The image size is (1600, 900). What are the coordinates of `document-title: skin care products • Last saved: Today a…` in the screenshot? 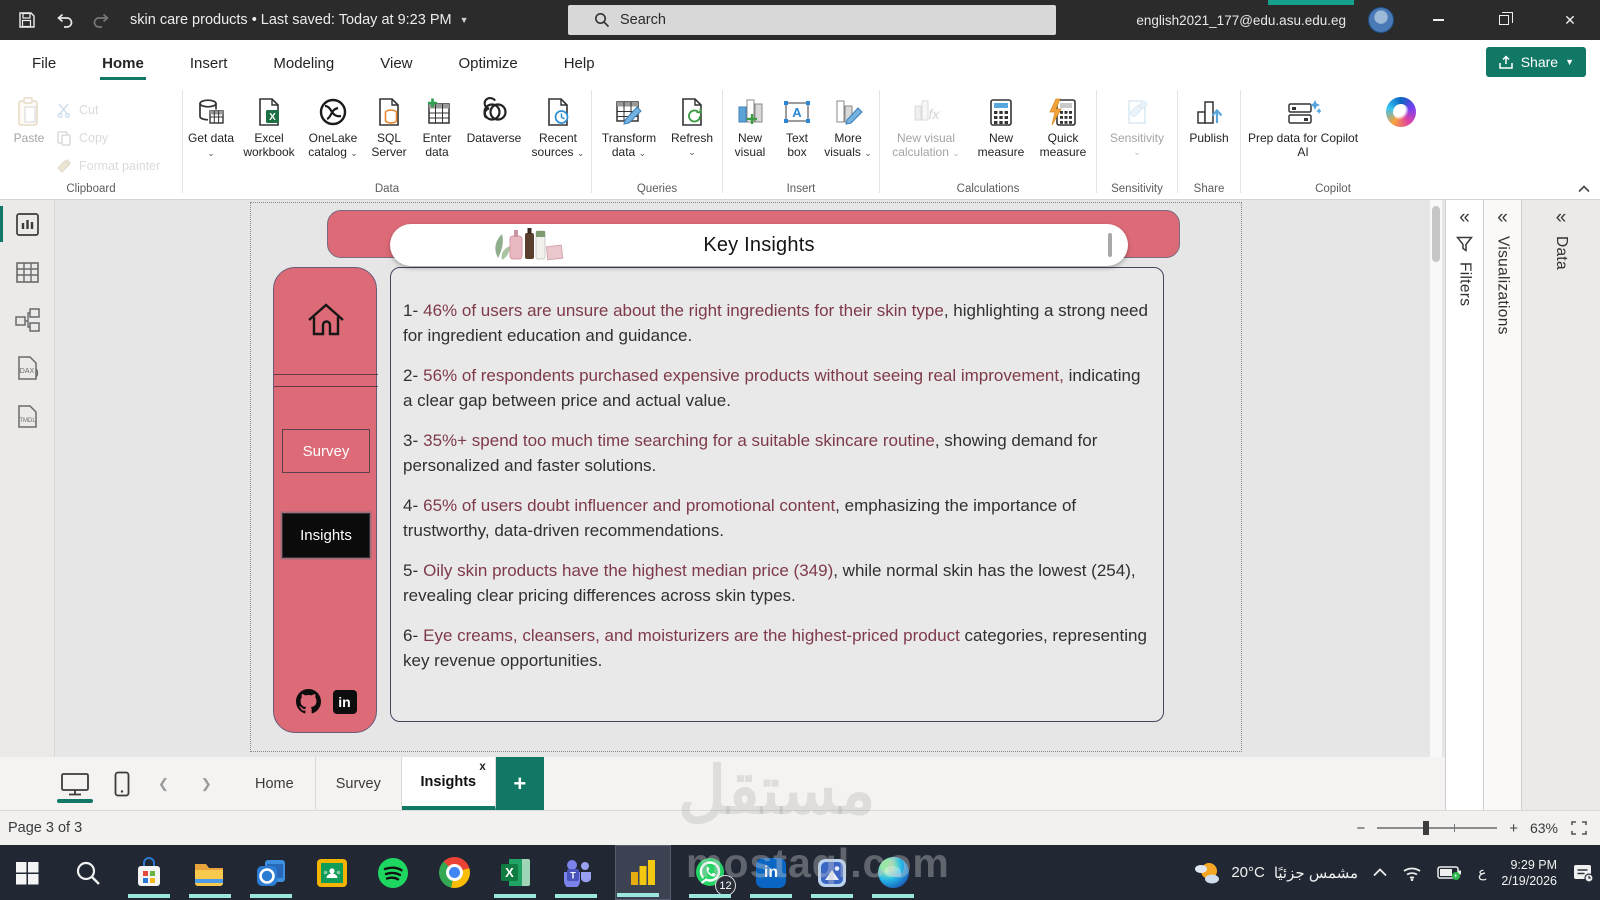 It's located at (299, 20).